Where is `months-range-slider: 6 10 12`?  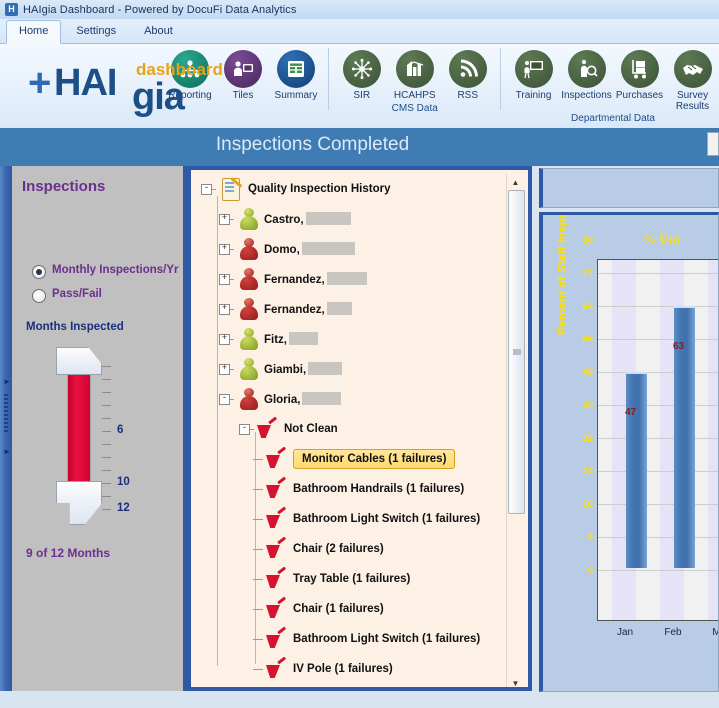
months-range-slider: 6 10 12 is located at coordinates (104, 439).